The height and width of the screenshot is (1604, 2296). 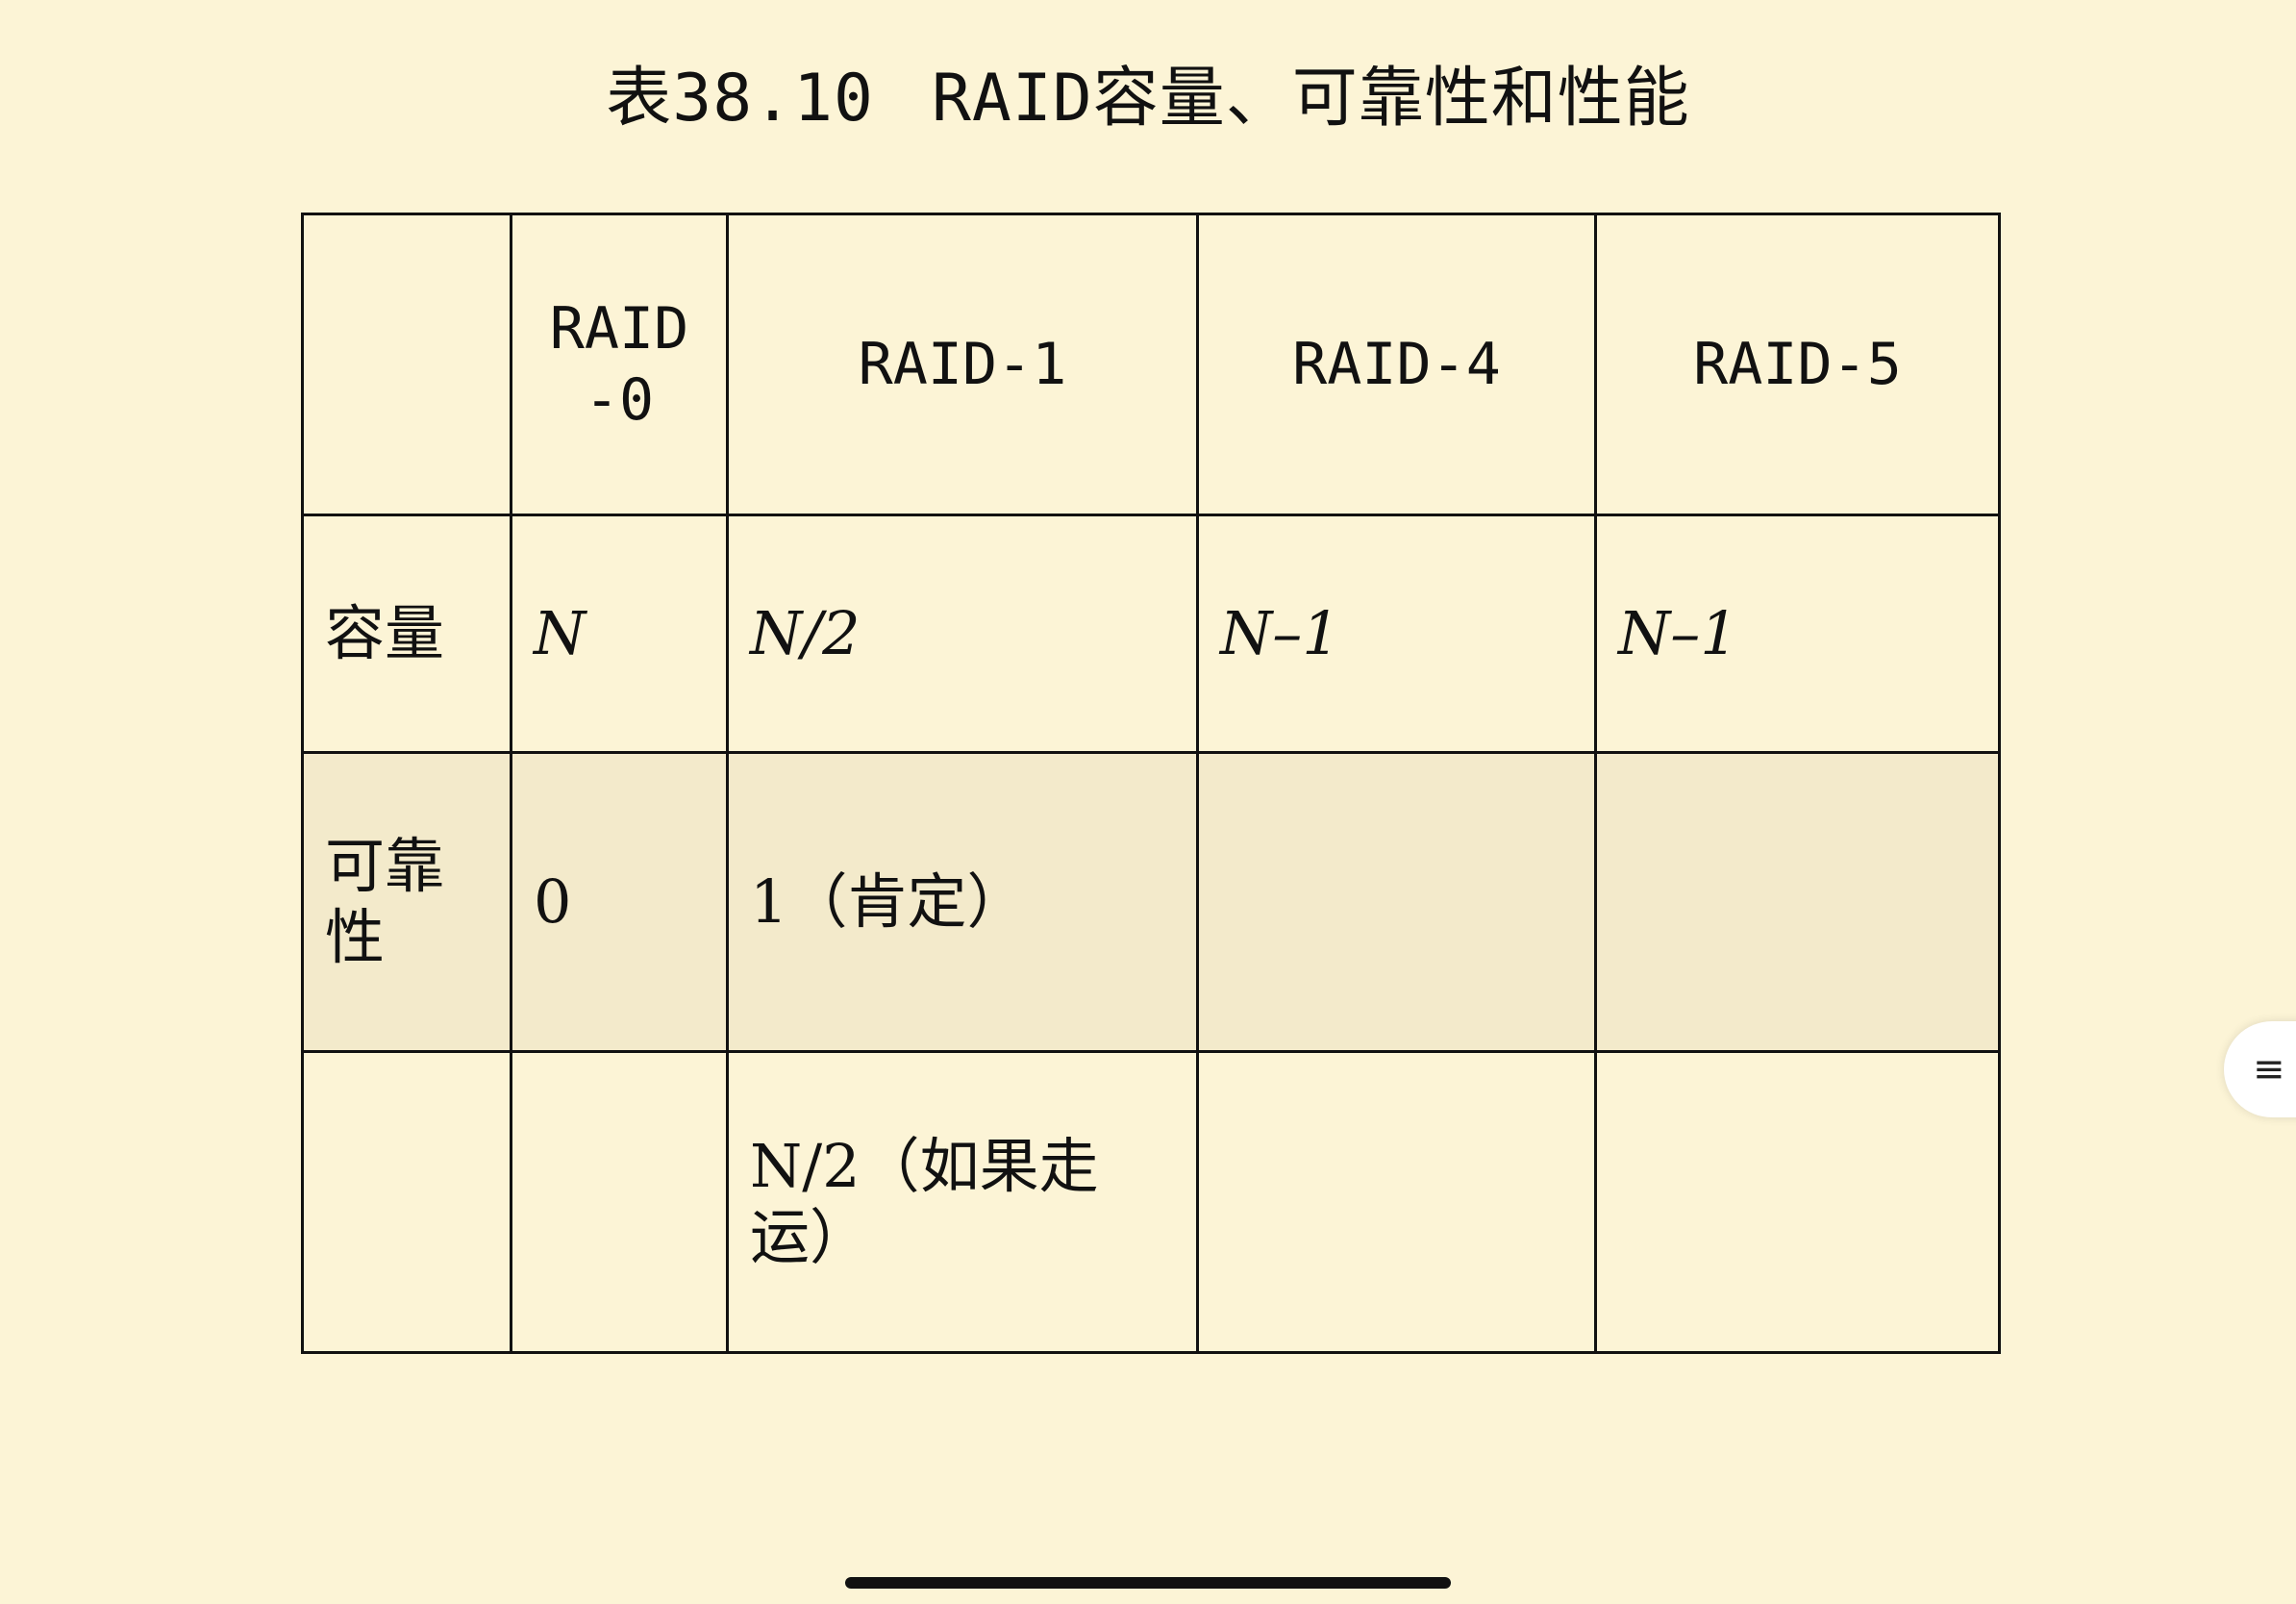 I want to click on table-header-row: RAID-0 RAID-1 RAID-4 RAID-5, so click(x=1151, y=364).